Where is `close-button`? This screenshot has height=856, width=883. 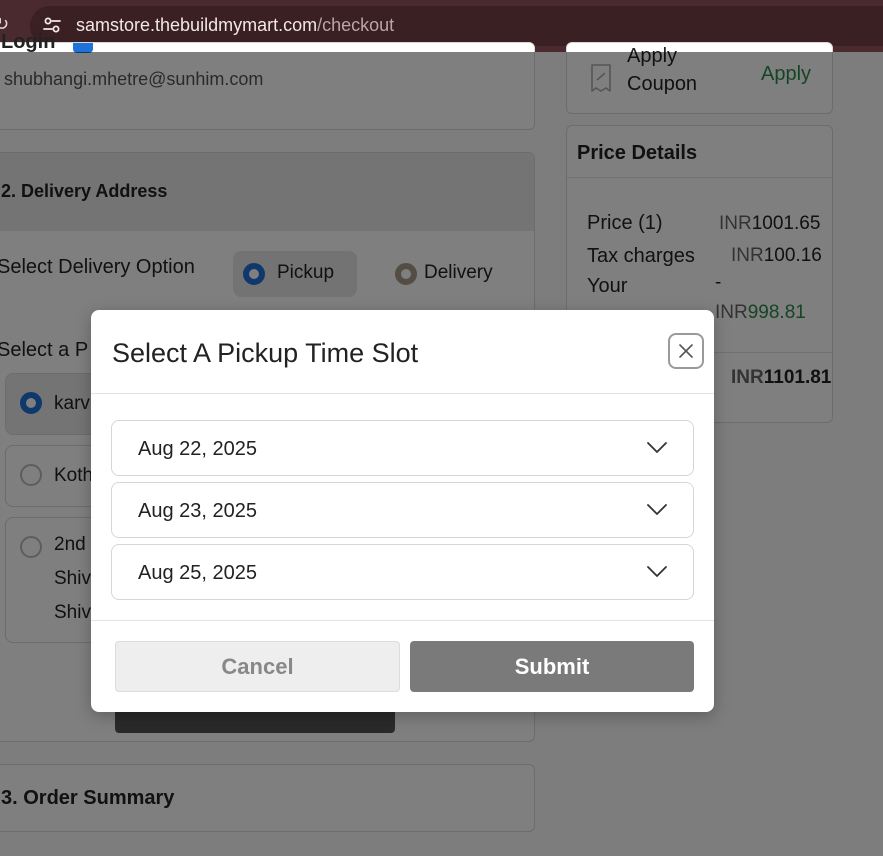 close-button is located at coordinates (686, 351).